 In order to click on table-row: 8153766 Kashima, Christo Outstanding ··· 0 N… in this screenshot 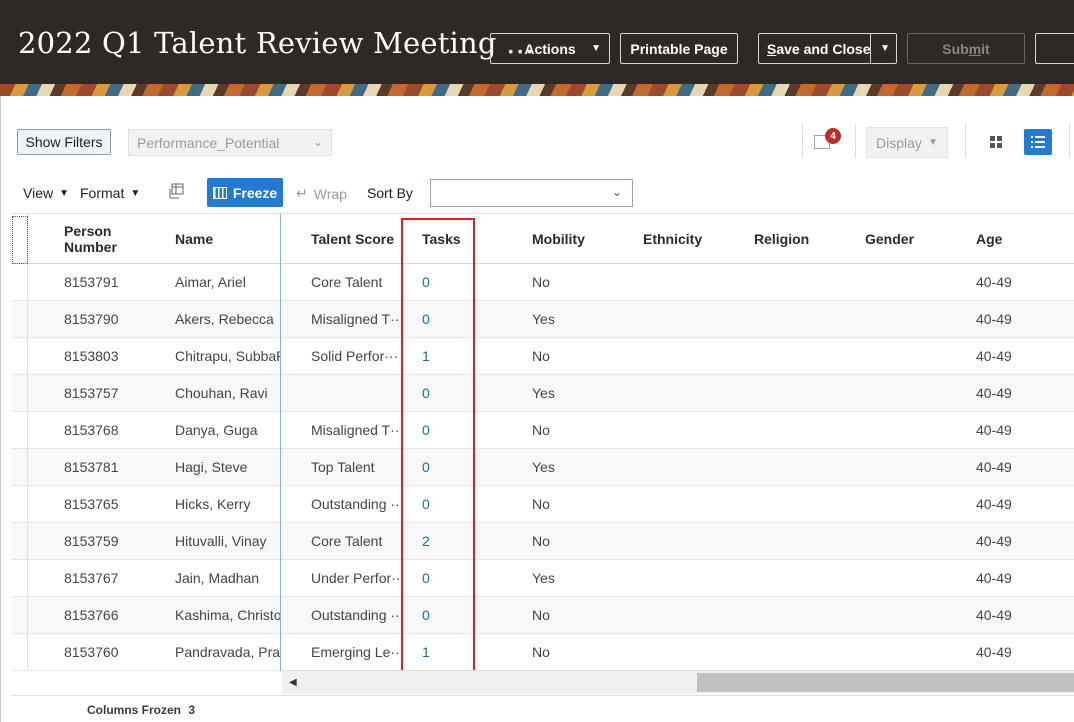, I will do `click(543, 615)`.